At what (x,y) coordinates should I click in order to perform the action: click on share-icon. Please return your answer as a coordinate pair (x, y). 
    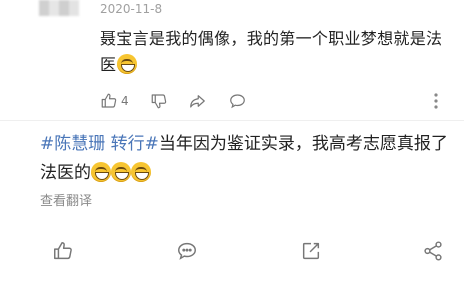
    Looking at the image, I should click on (433, 251).